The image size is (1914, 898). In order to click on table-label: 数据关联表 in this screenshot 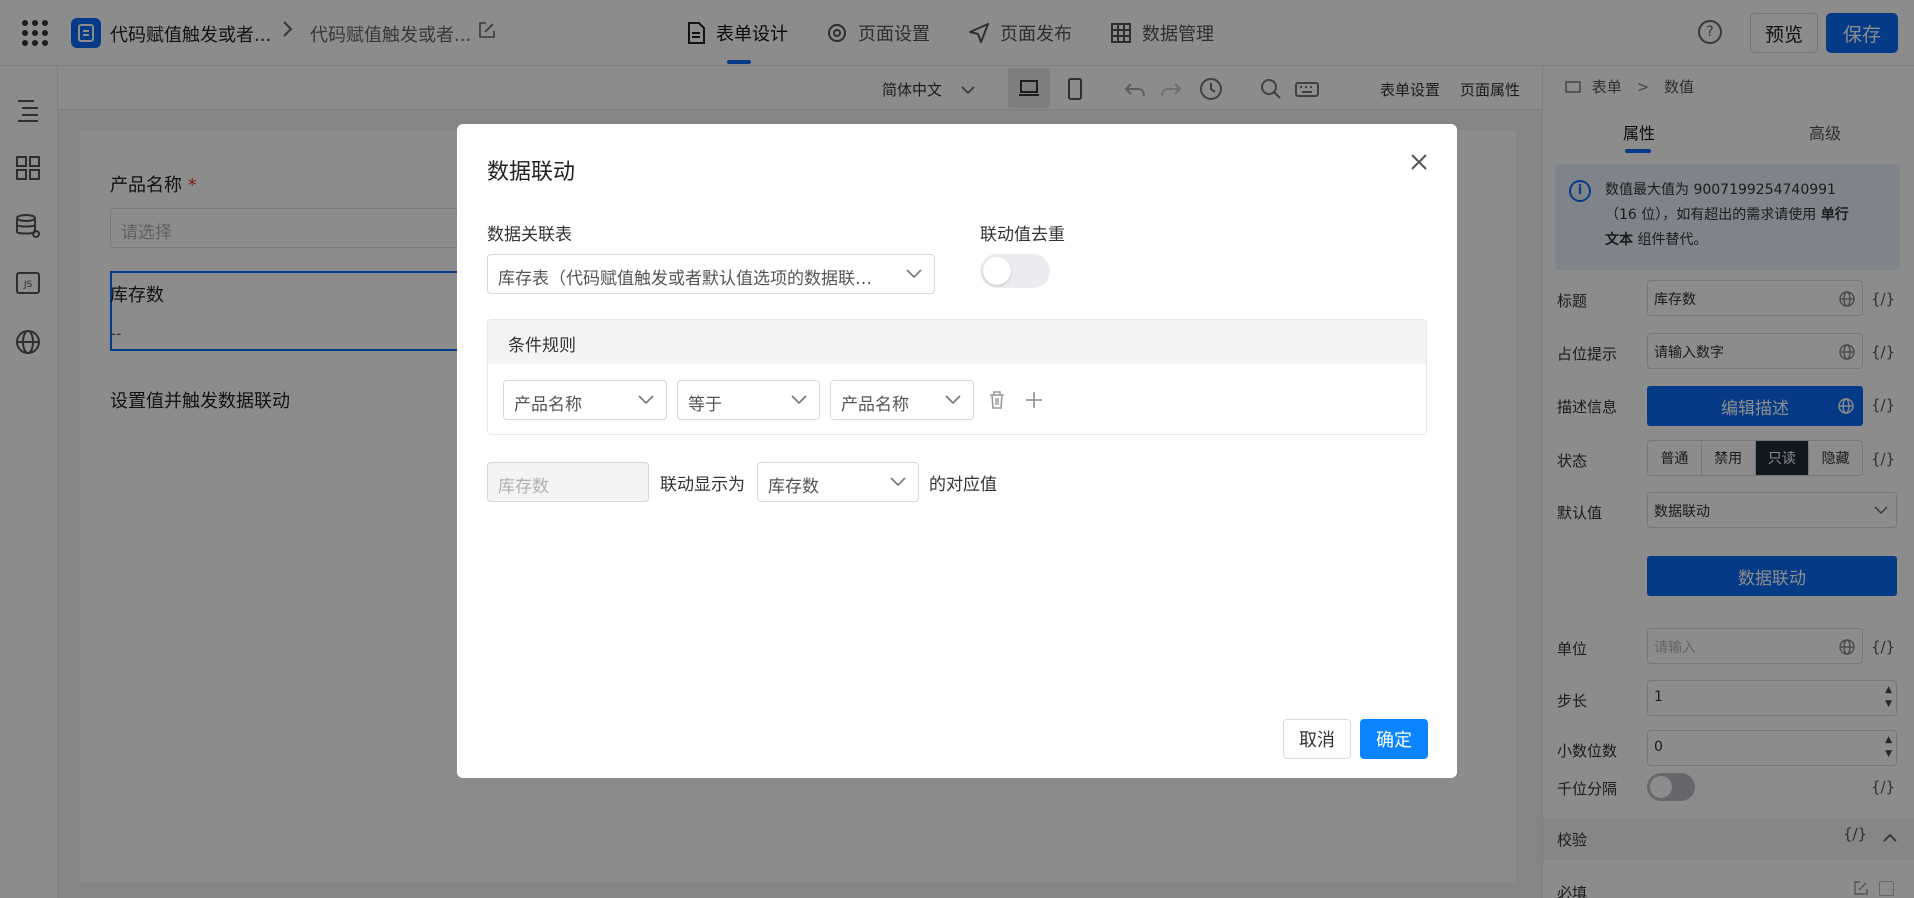, I will do `click(529, 235)`.